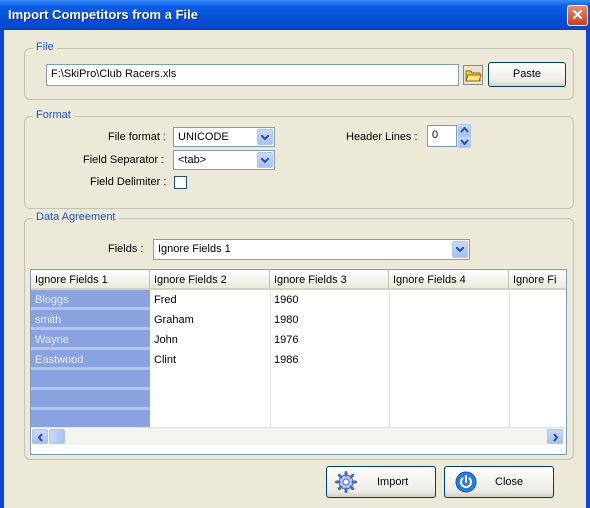  Describe the element at coordinates (194, 249) in the screenshot. I see `fields-value: Ignore Fields 1` at that location.